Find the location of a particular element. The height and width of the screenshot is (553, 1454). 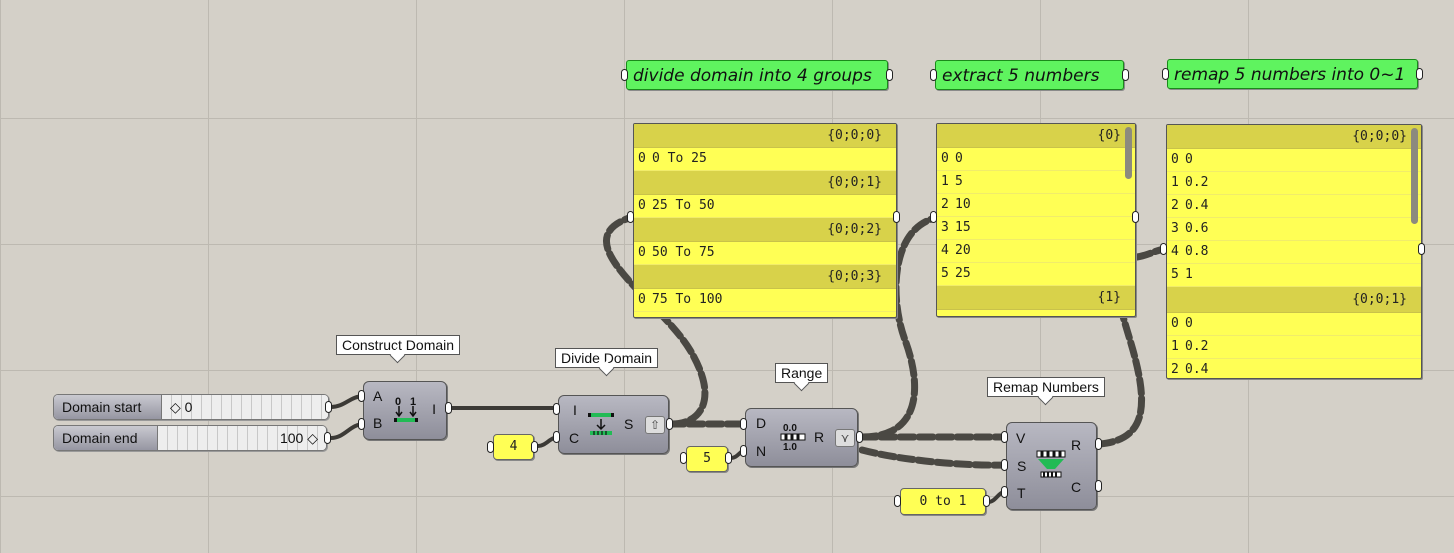

panel-path-header: {0;0;2} is located at coordinates (765, 230).